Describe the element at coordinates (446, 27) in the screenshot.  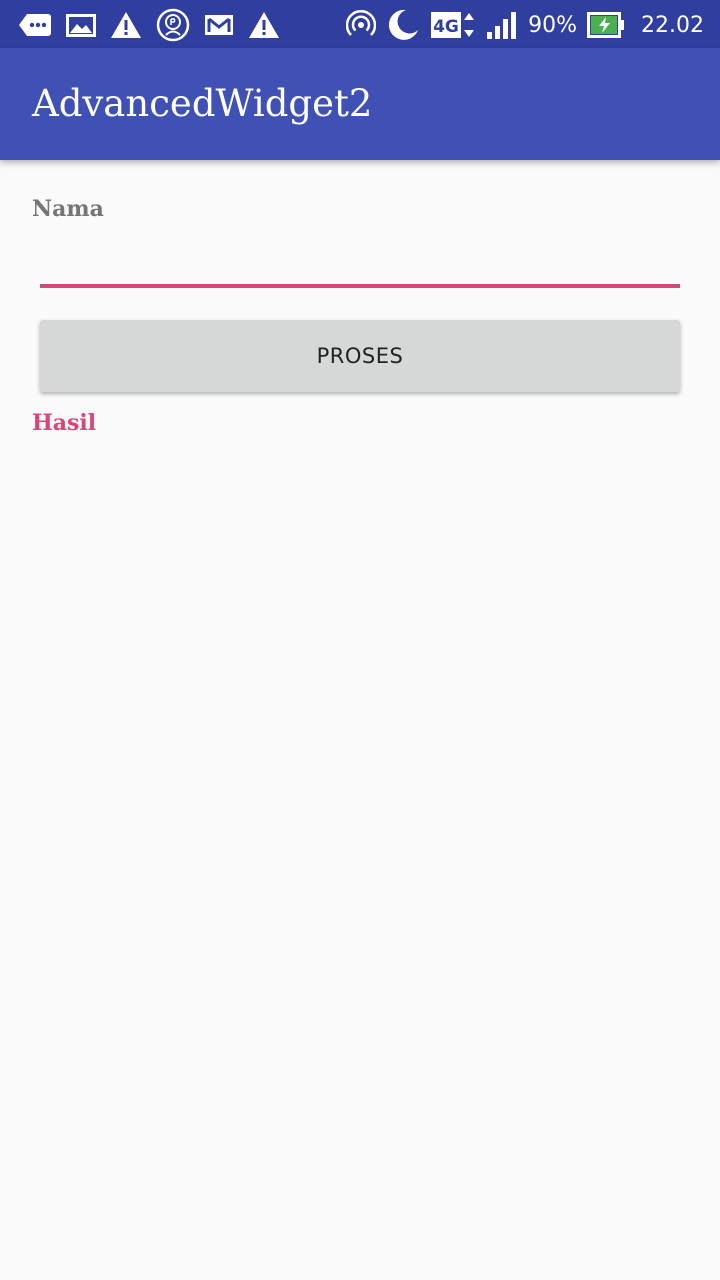
I see `network-type-label: 4G` at that location.